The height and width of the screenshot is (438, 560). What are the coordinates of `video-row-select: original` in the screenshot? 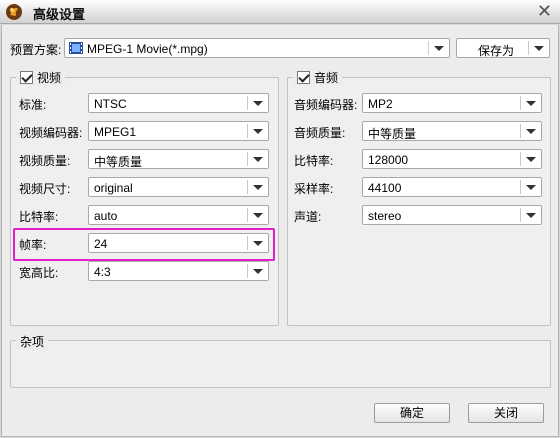 It's located at (178, 187).